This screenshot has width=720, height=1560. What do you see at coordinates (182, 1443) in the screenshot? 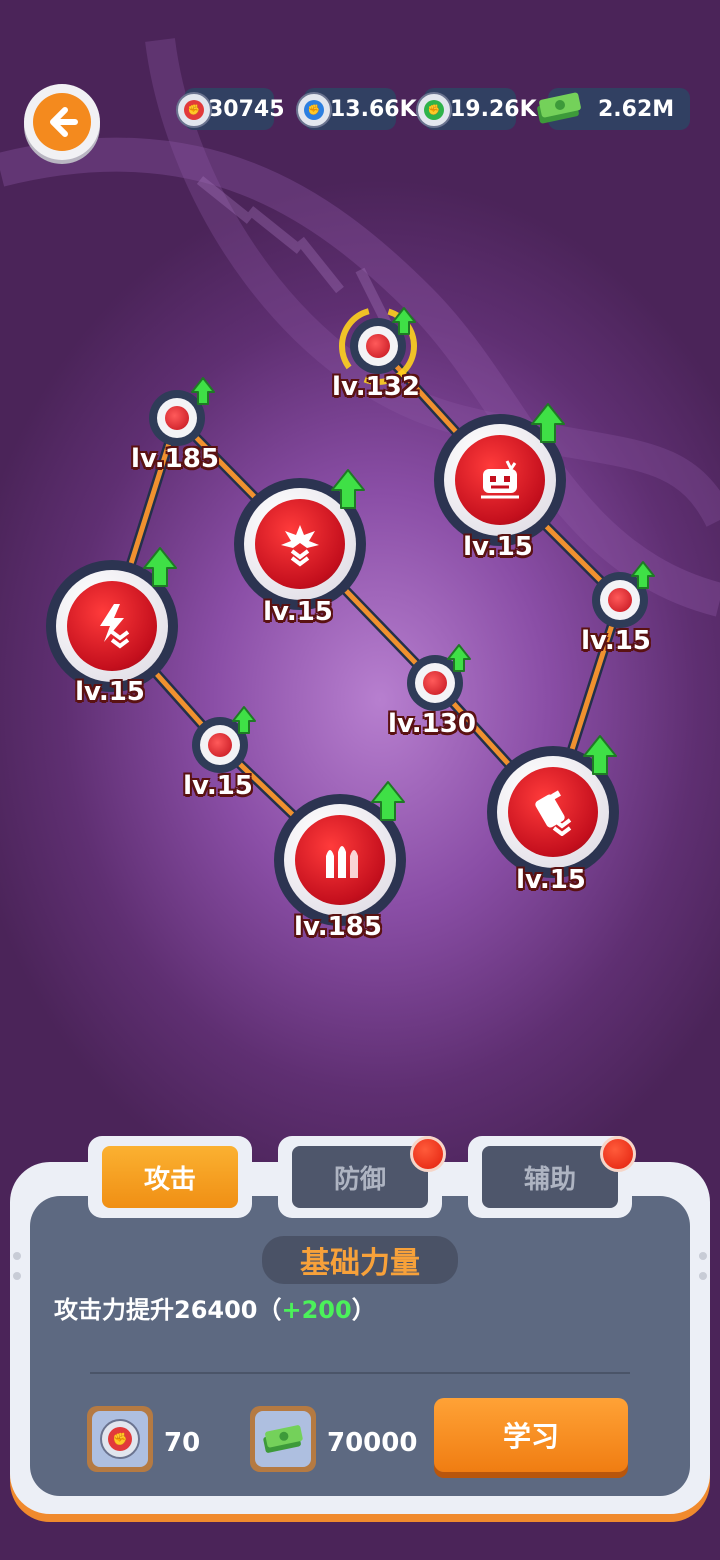
I see `cost-token-value: 70` at bounding box center [182, 1443].